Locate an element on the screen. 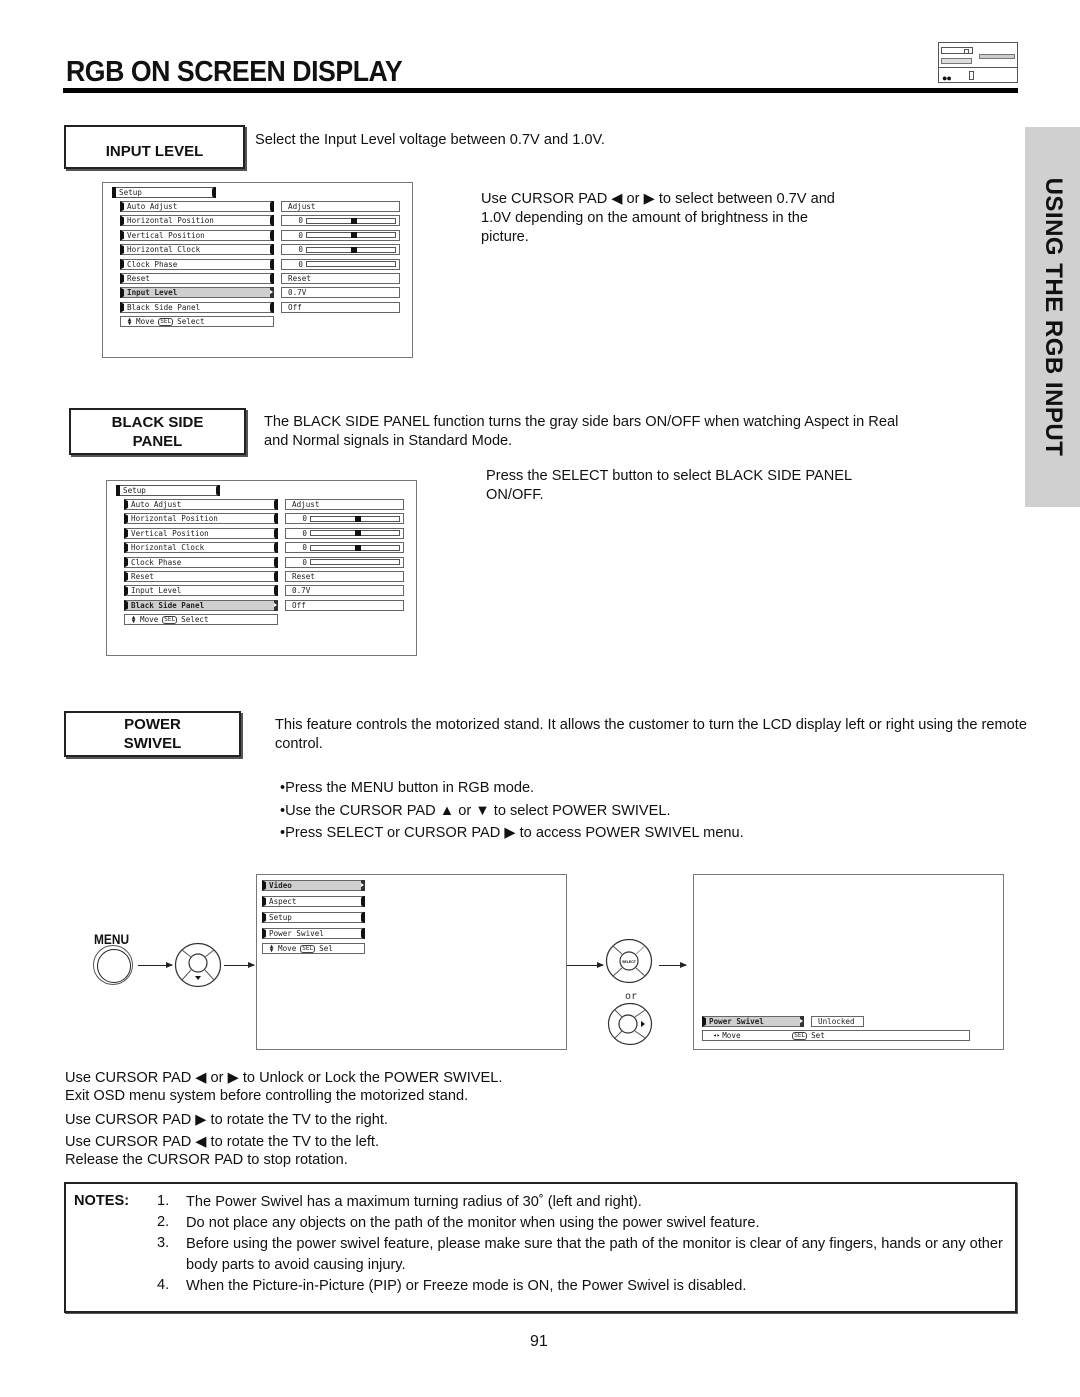  osd-title: Setup is located at coordinates (164, 192).